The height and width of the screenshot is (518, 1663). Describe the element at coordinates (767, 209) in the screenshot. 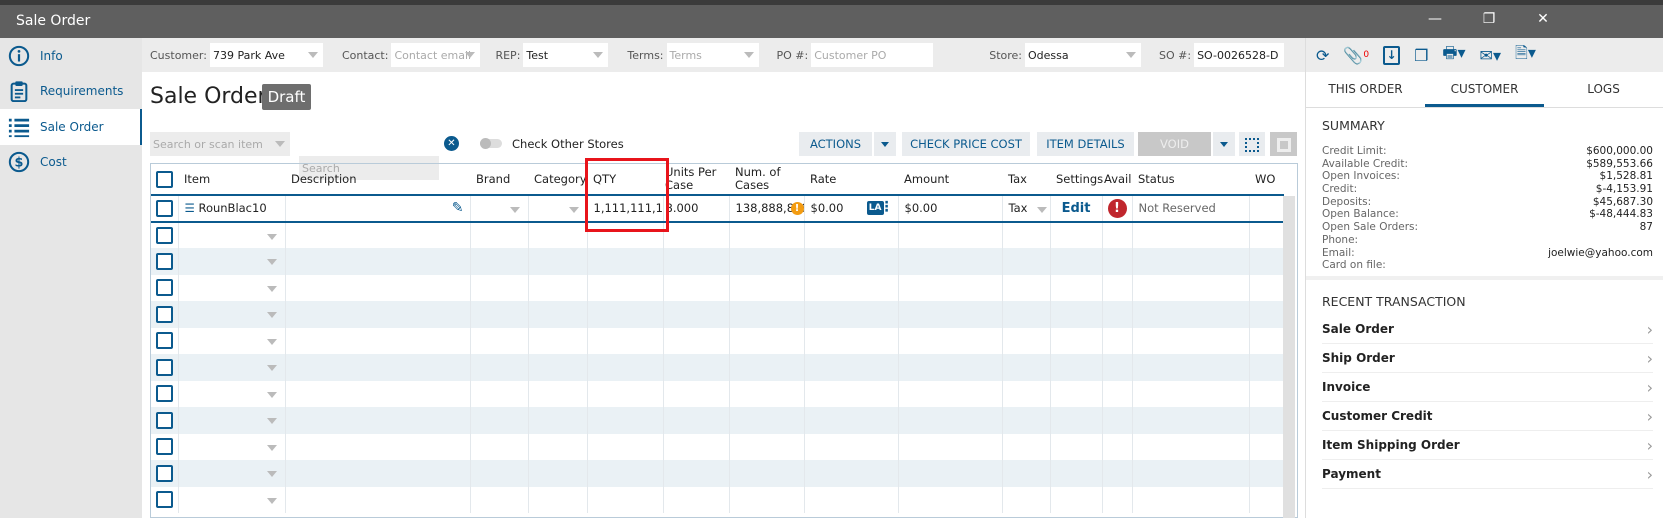

I see `num-cases-cell: 138,888,888!` at that location.